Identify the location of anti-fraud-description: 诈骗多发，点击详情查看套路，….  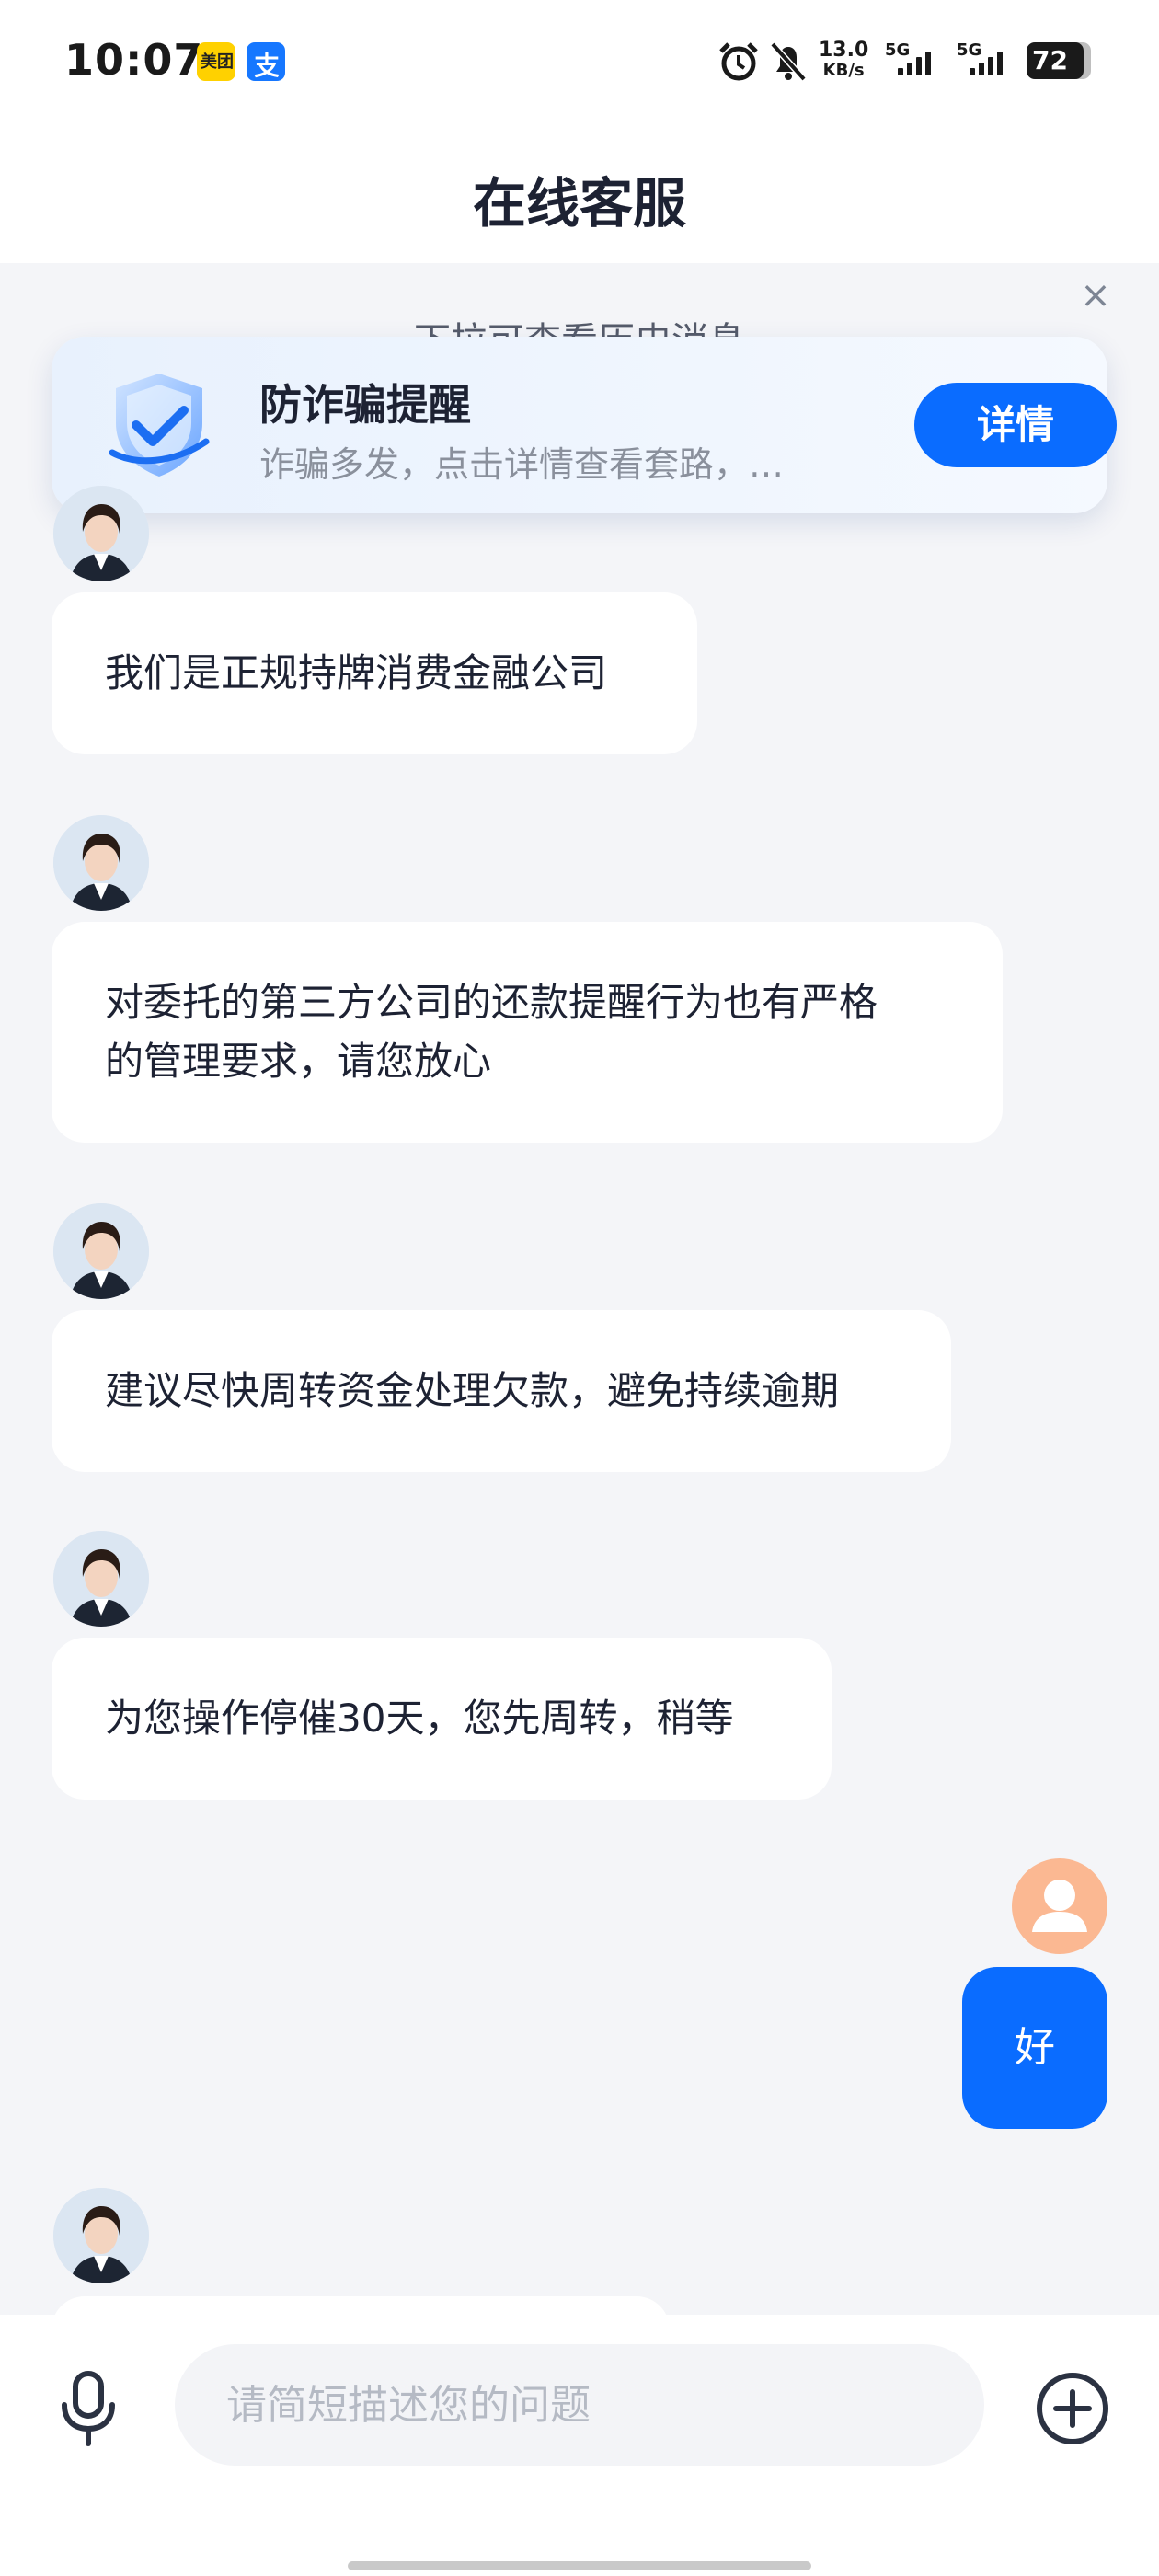
(522, 464).